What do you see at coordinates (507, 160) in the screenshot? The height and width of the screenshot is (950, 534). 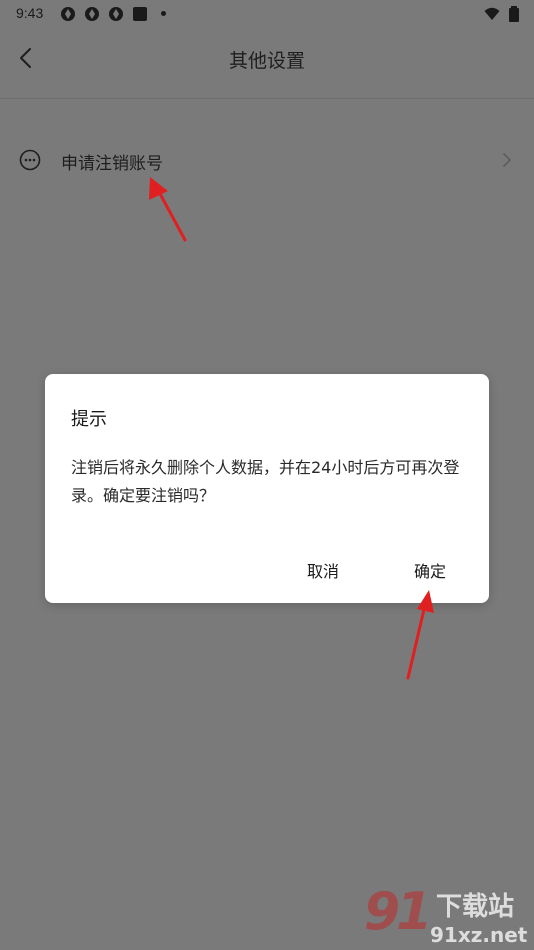 I see `chevron-right-icon` at bounding box center [507, 160].